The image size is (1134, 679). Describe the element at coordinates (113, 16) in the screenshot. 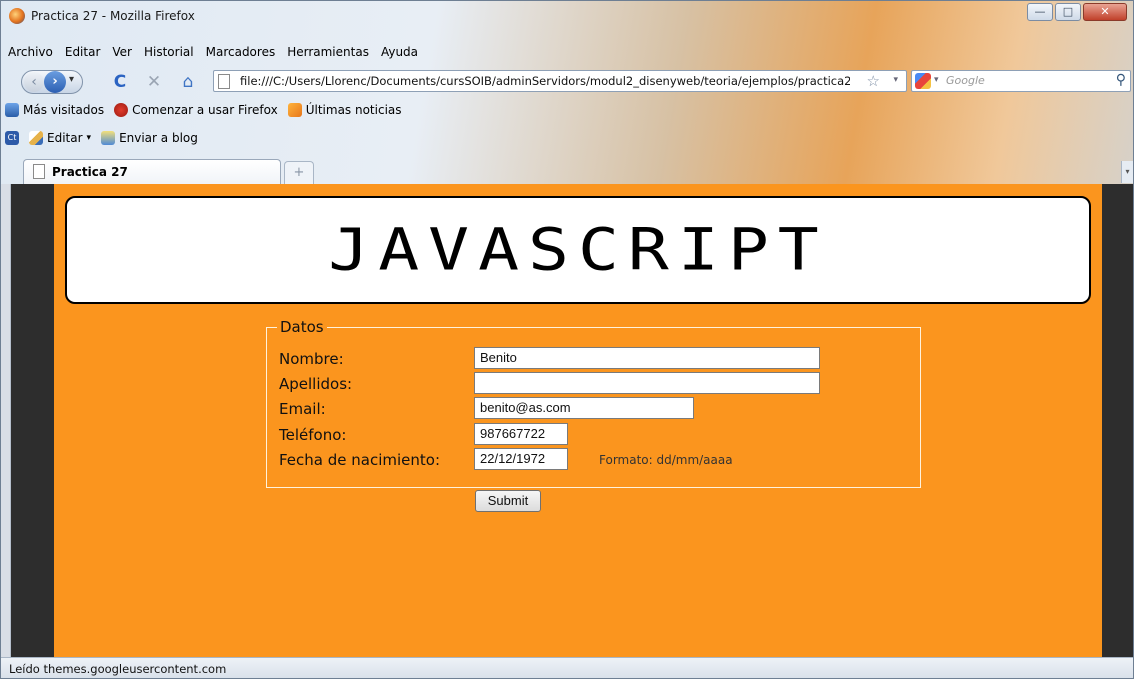

I see `window-title: Practica 27 - Mozilla Firefox` at that location.